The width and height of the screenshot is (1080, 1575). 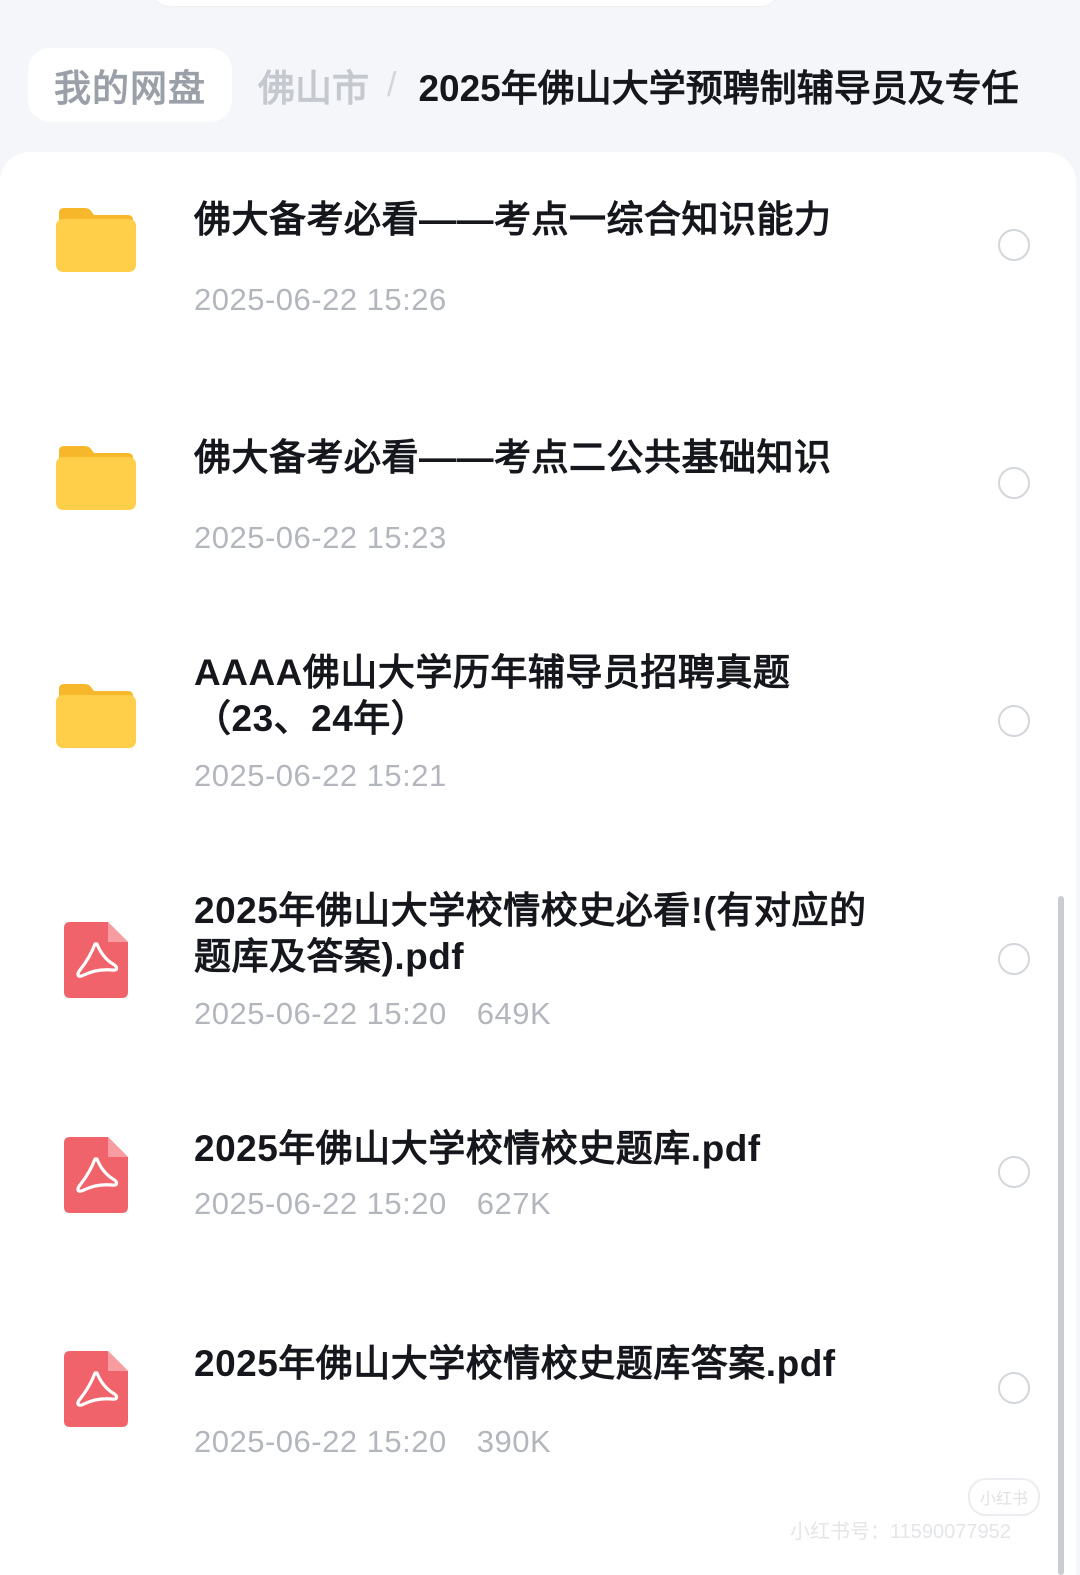 I want to click on file-meta: 2025-06-22 15:20 627K, so click(x=372, y=1204).